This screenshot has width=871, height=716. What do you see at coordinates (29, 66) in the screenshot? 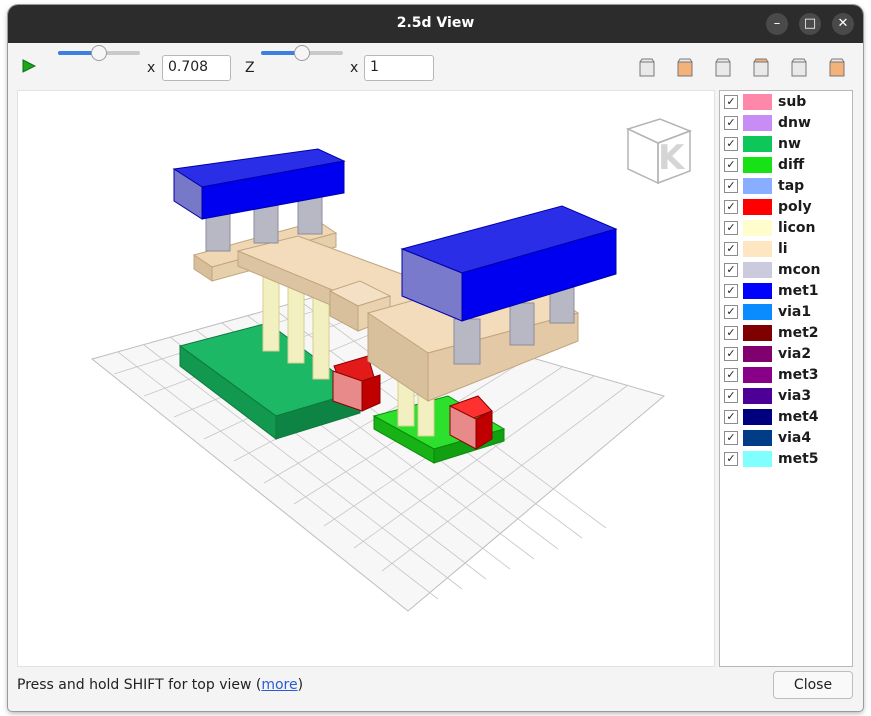
I see `play-icon` at bounding box center [29, 66].